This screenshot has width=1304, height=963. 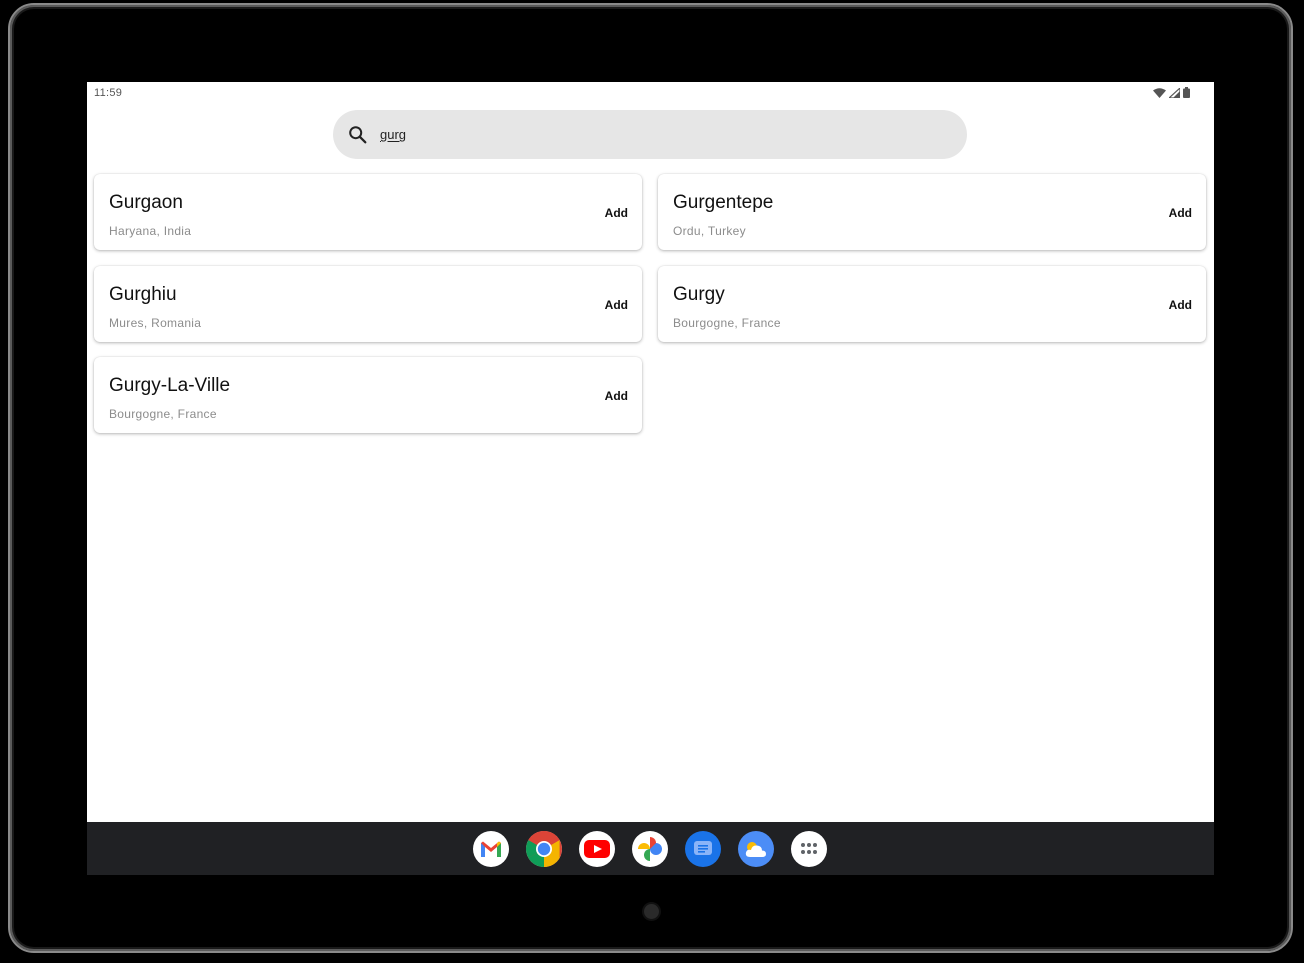 I want to click on city-region: Ordu, Turkey, so click(x=709, y=231).